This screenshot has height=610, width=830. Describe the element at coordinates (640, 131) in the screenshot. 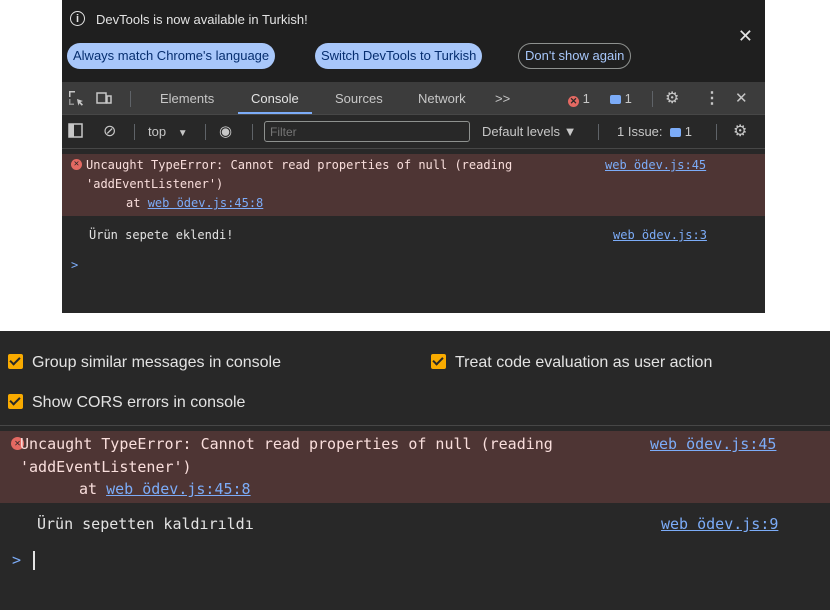

I see `issues-label: 1 Issue:` at that location.